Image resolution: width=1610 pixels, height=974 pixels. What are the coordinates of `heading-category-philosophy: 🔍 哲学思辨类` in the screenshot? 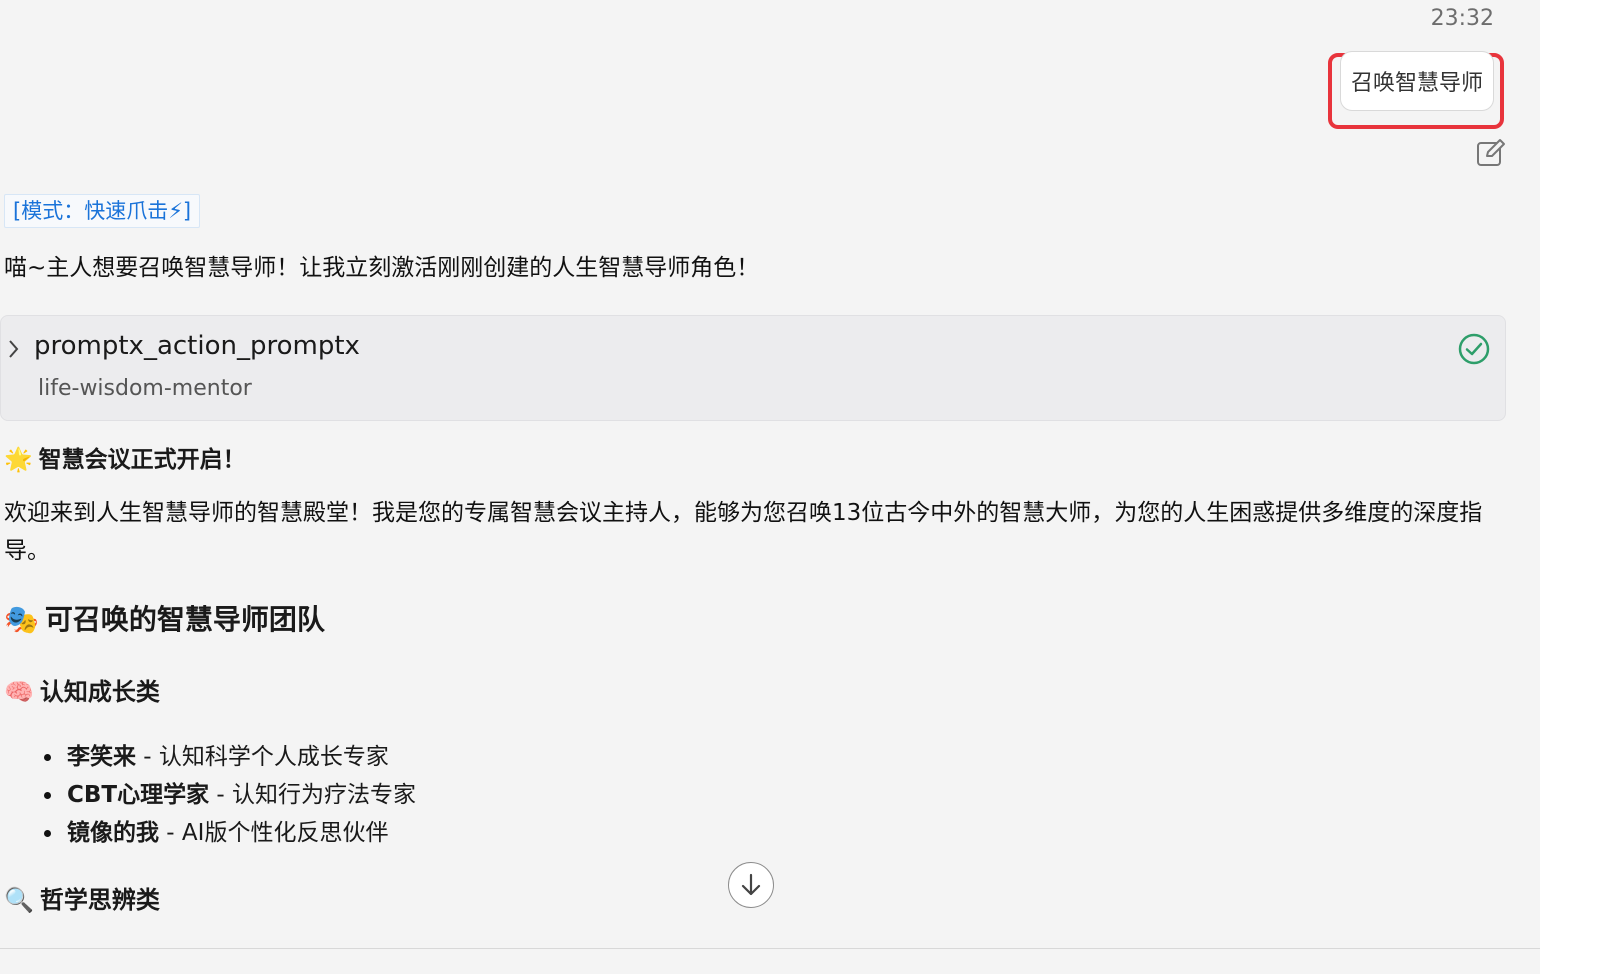 It's located at (82, 897).